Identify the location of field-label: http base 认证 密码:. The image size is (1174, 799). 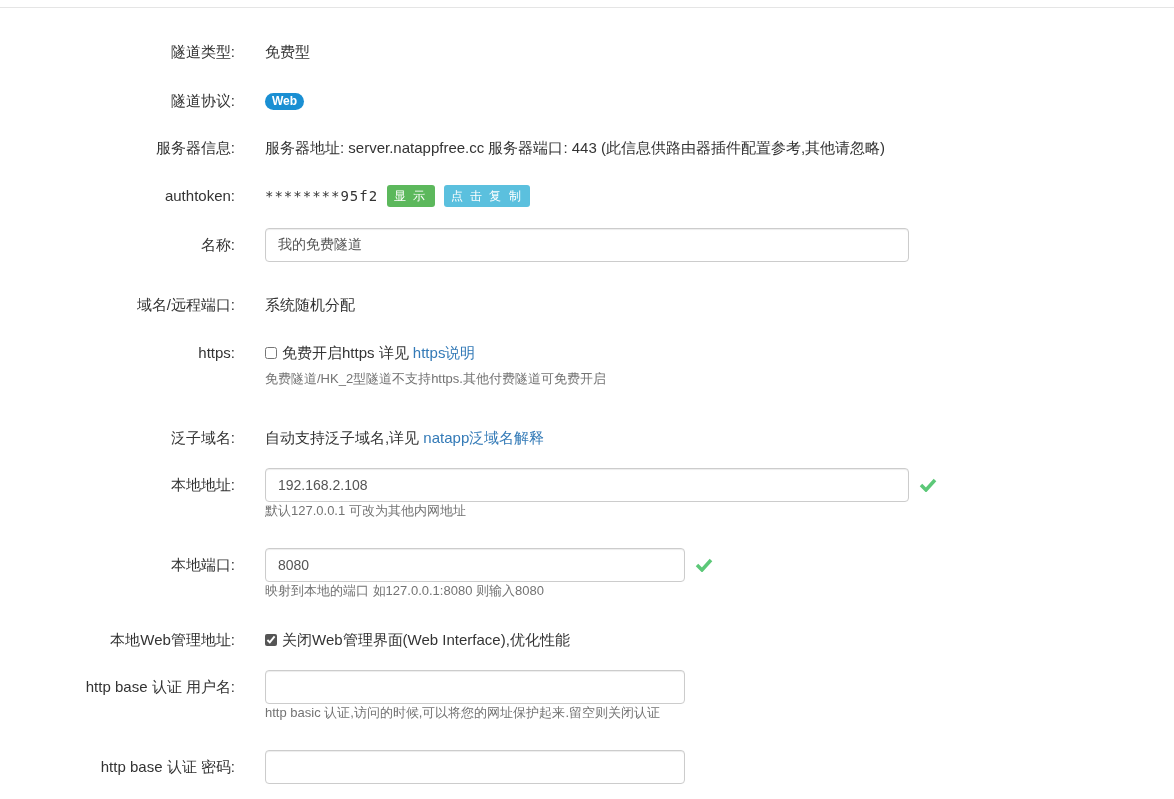
(167, 767).